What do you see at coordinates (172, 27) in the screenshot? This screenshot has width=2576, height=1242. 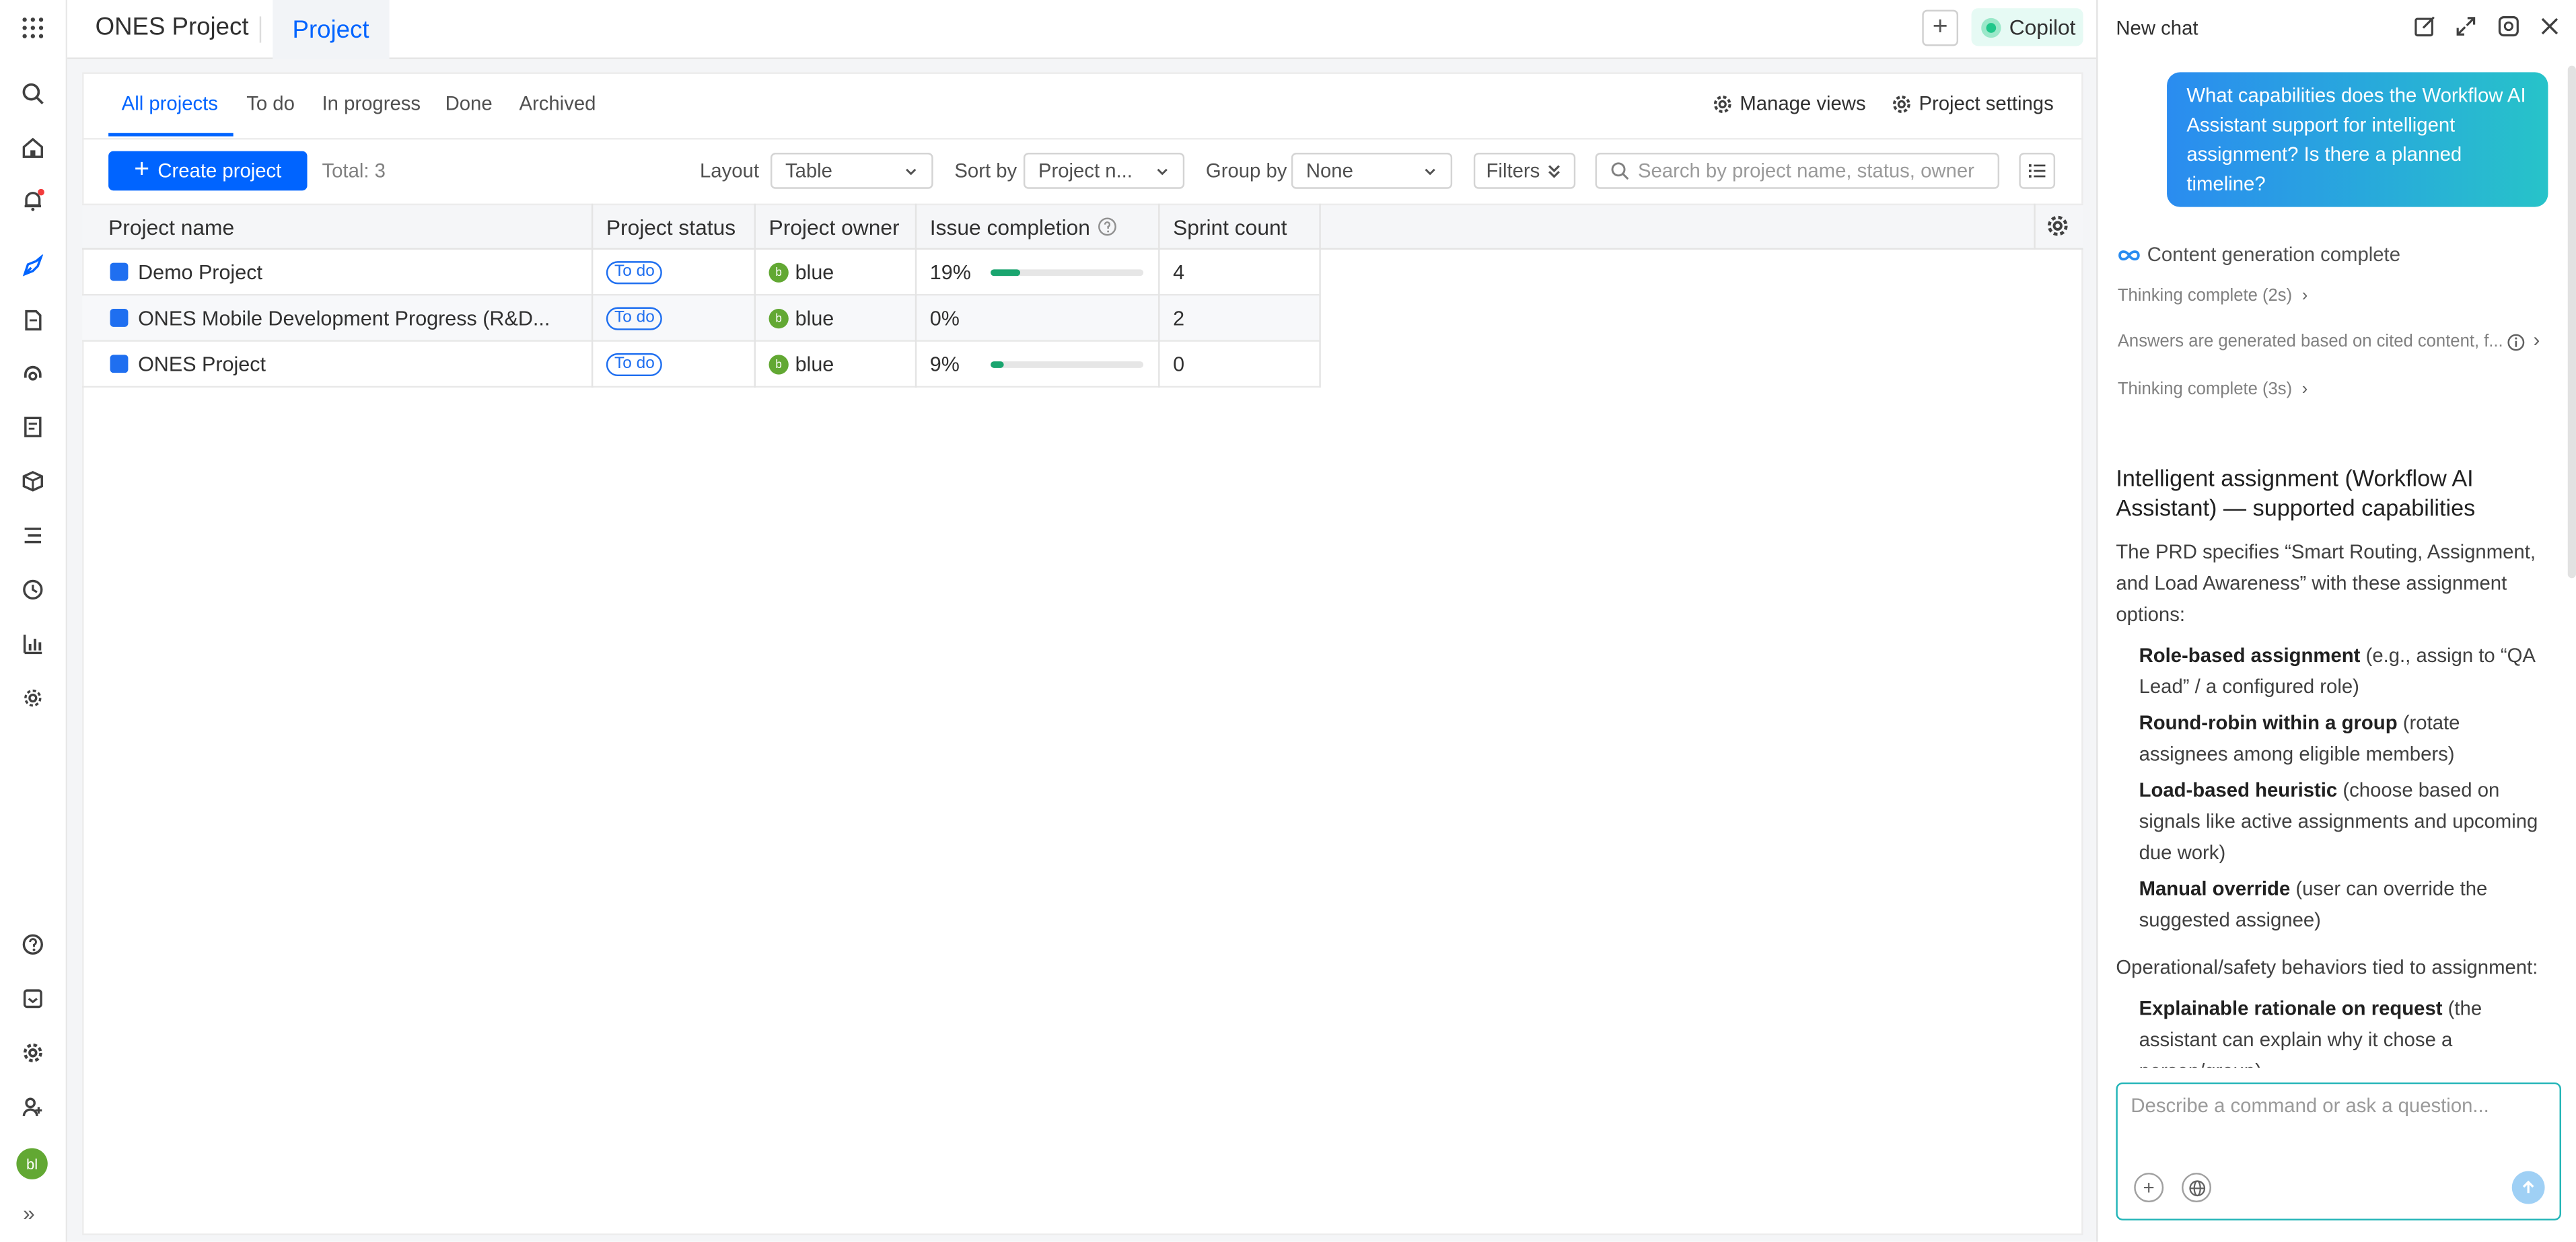 I see `app-title: ONES Project` at bounding box center [172, 27].